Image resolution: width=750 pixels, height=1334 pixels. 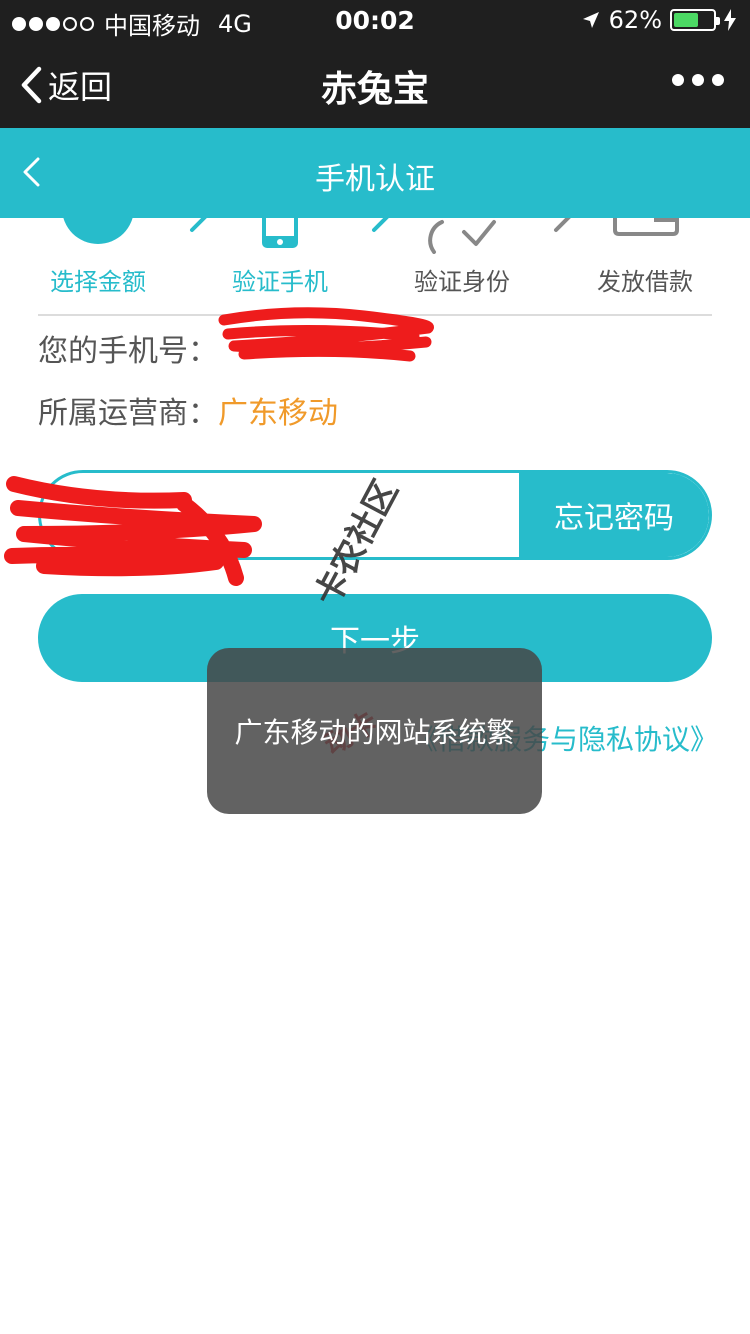 What do you see at coordinates (280, 282) in the screenshot?
I see `step-verify-phone: 验证手机` at bounding box center [280, 282].